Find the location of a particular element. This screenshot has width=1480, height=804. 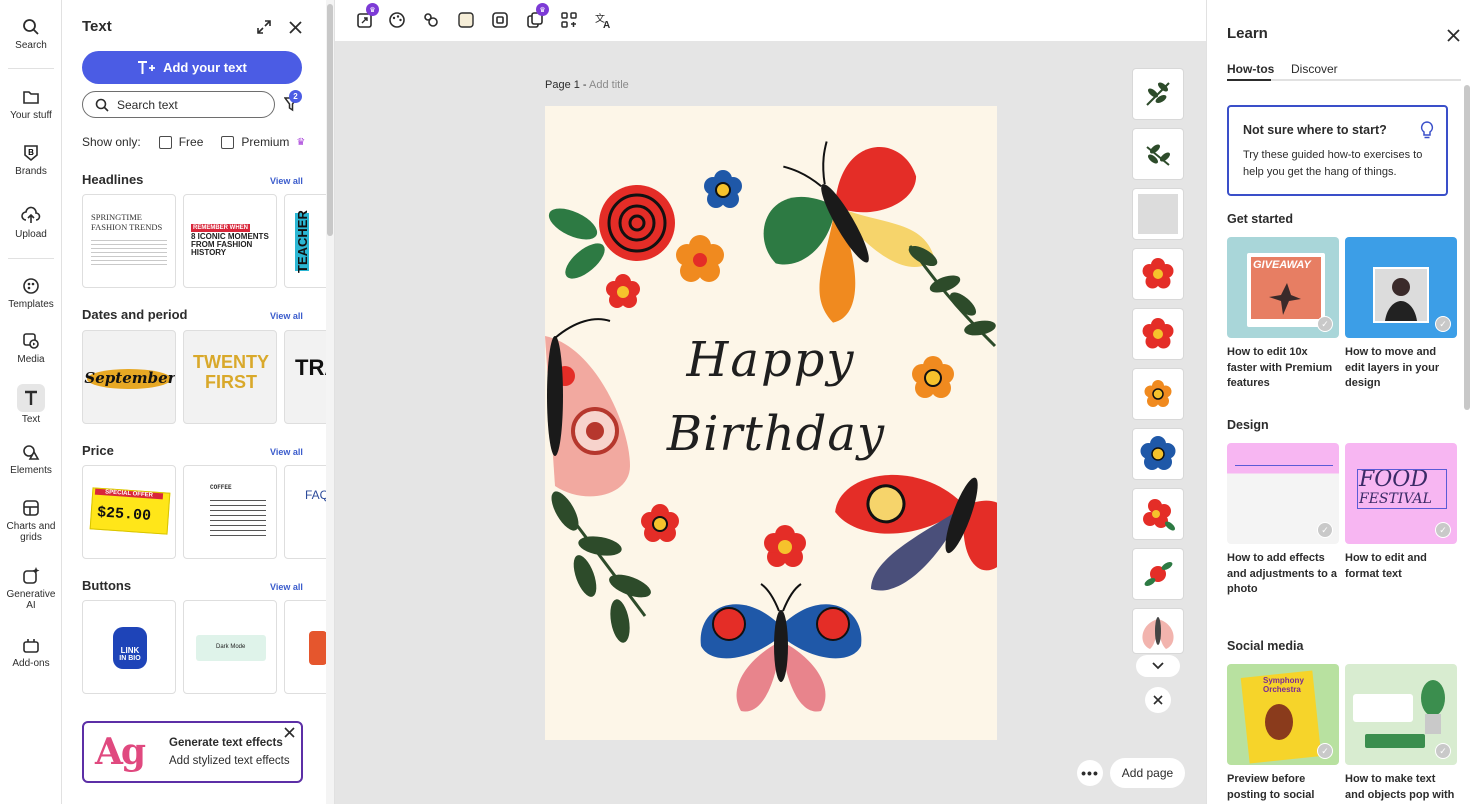

brand-icon: B is located at coordinates (31, 153).